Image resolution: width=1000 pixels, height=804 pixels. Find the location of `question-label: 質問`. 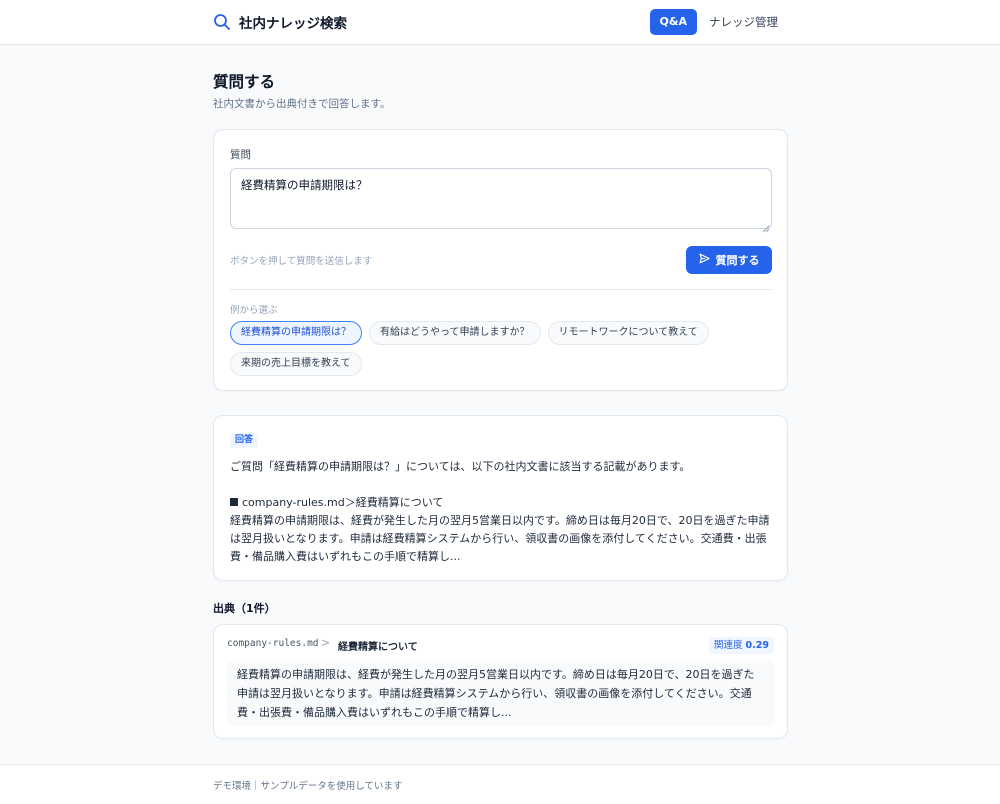

question-label: 質問 is located at coordinates (240, 155).